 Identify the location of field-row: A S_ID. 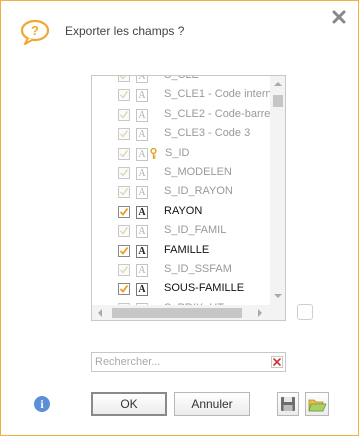
(181, 154).